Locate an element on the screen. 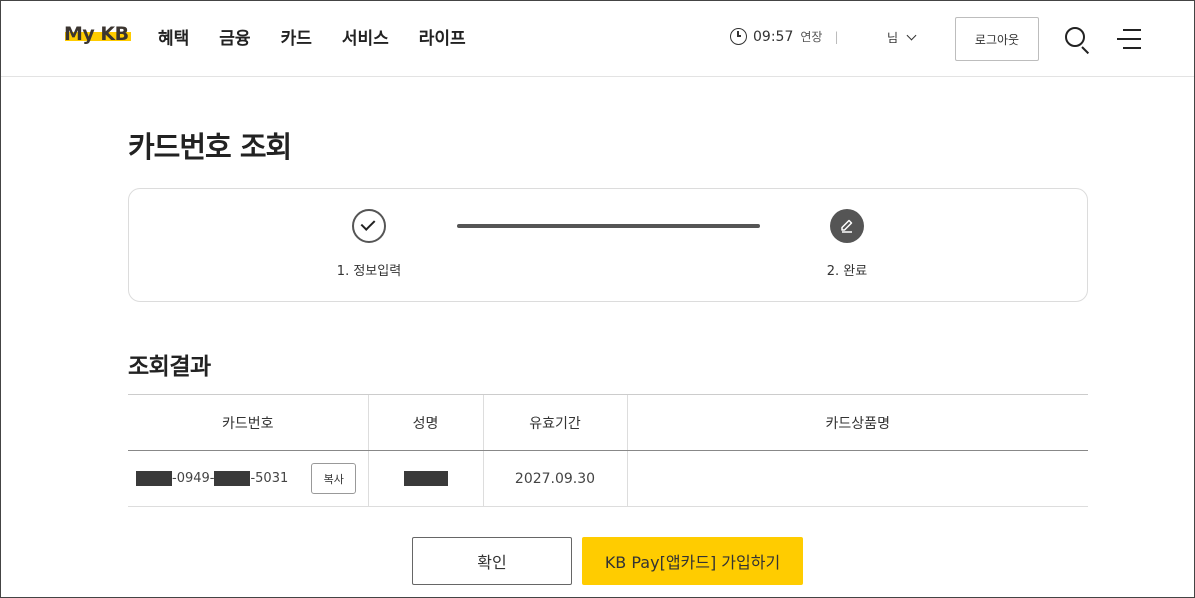  col-expiry: 유효기간 is located at coordinates (554, 422).